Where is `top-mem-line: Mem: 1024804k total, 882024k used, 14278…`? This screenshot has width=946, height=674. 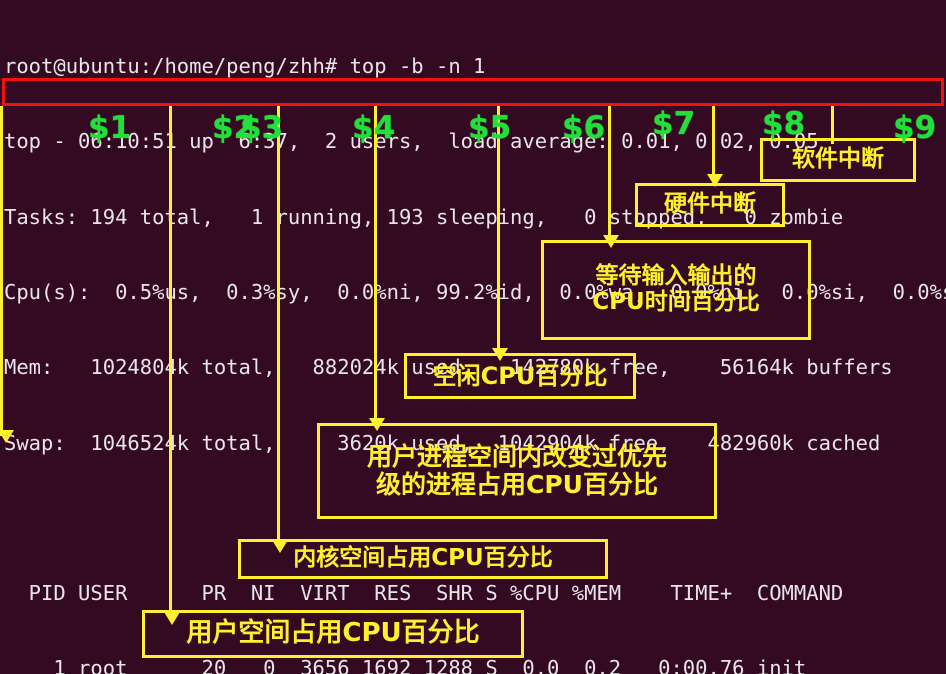
top-mem-line: Mem: 1024804k total, 882024k used, 14278… is located at coordinates (448, 367).